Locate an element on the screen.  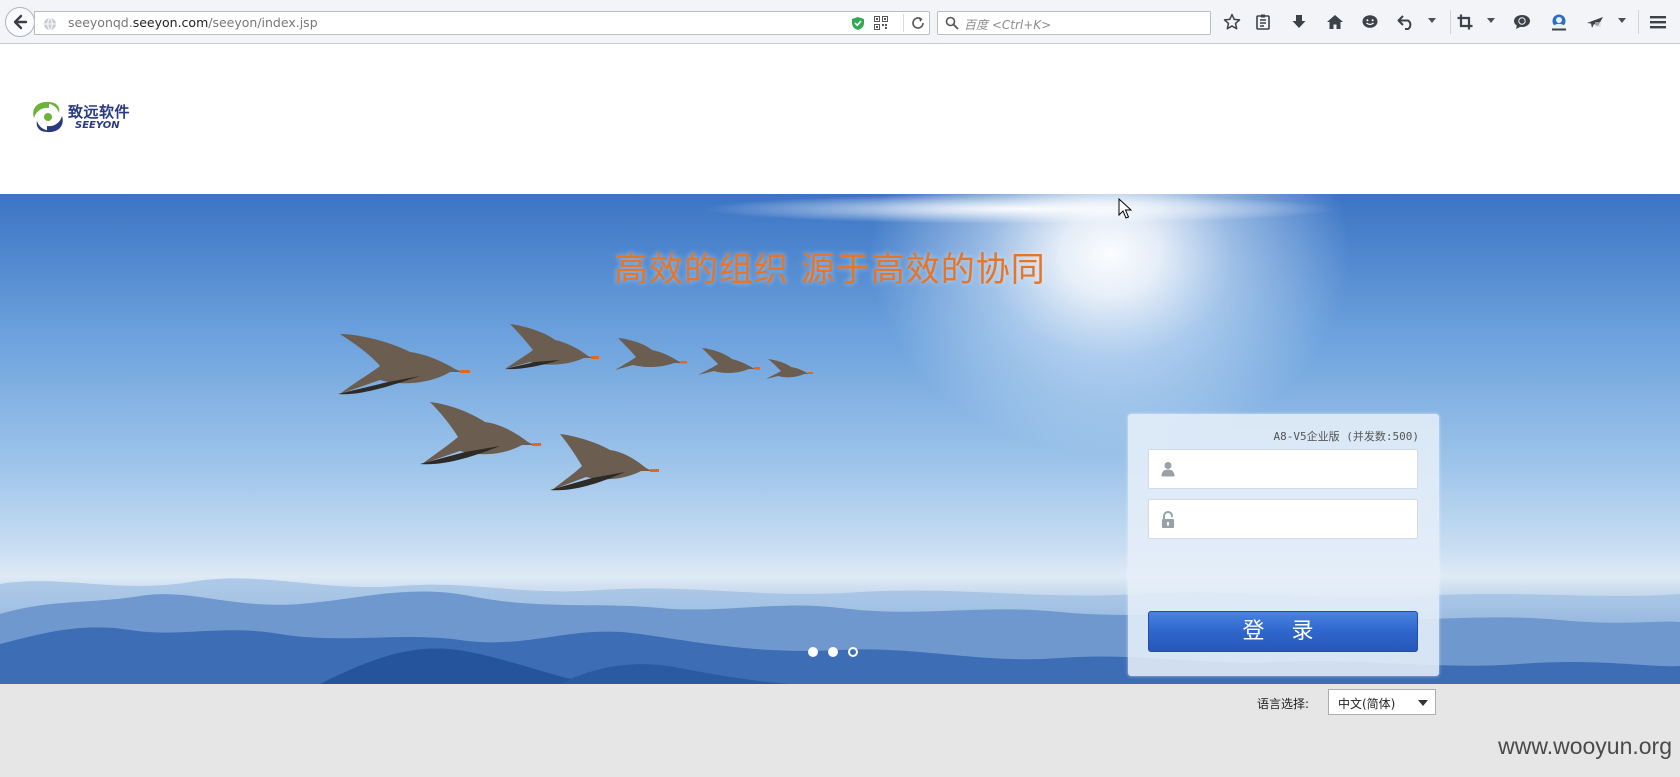
plane-icon is located at coordinates (1595, 22).